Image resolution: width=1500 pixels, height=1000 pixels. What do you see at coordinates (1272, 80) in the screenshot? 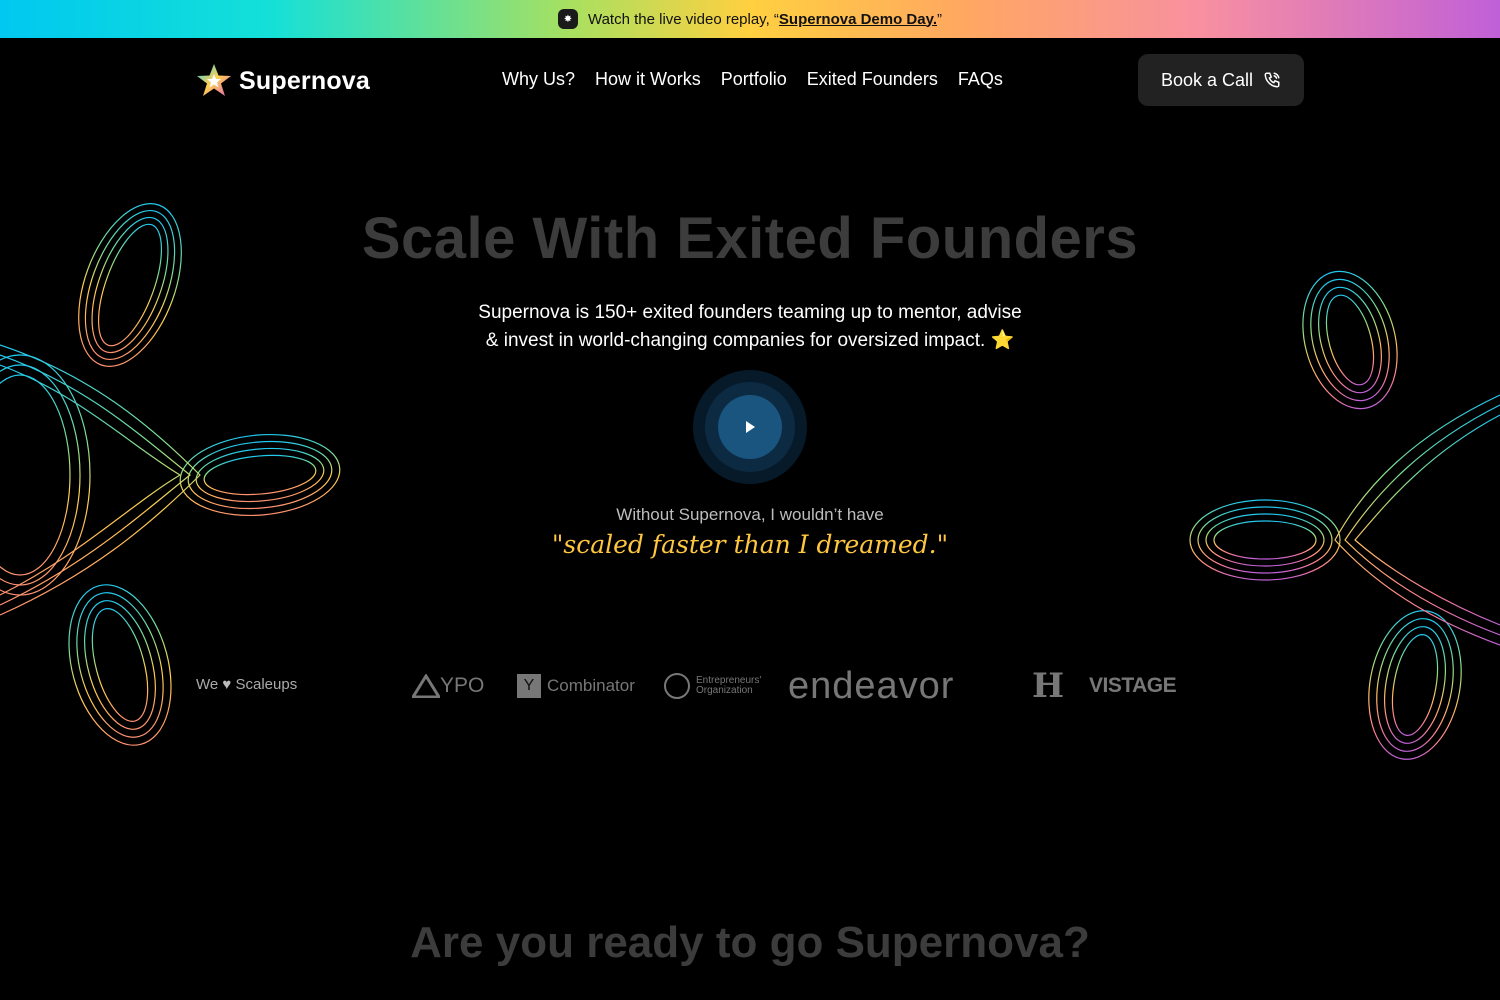
I see `phone-icon` at bounding box center [1272, 80].